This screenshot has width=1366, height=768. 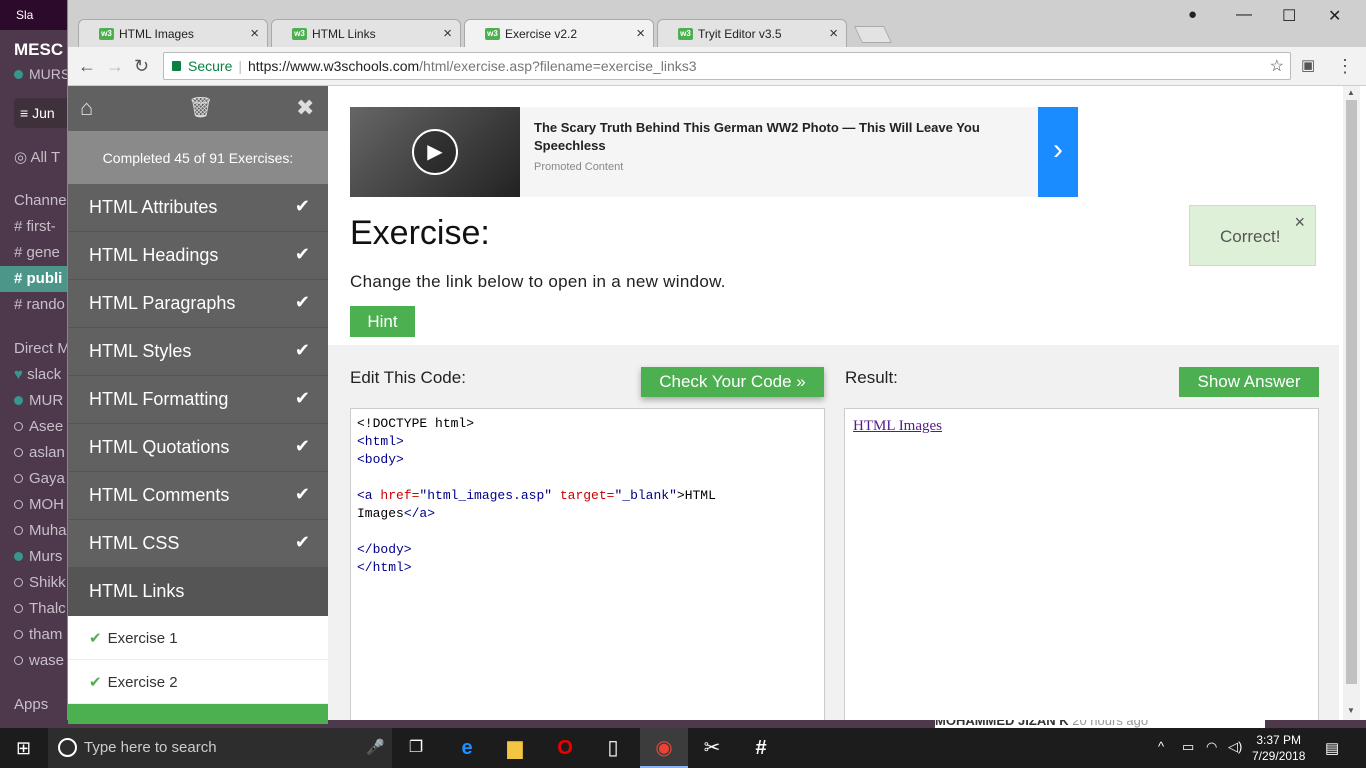 I want to click on opera-icon: O, so click(x=565, y=748).